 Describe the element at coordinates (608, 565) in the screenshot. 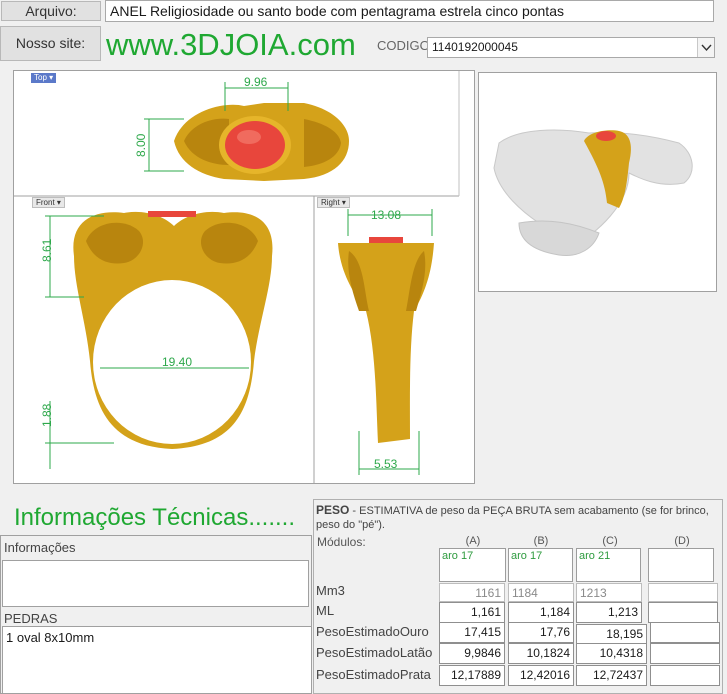

I see `aro-field-c: aro 21` at that location.